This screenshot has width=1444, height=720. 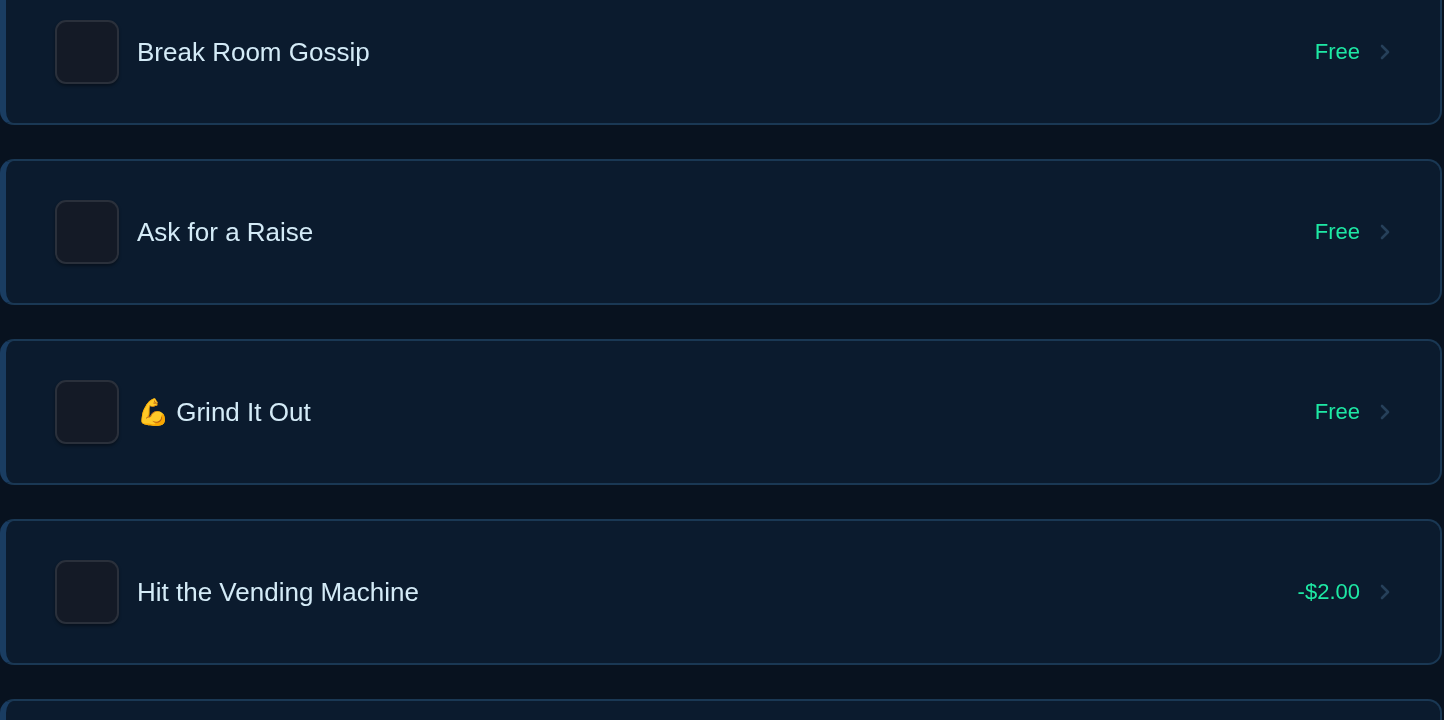 I want to click on option-price: -$2.00, so click(x=1328, y=592).